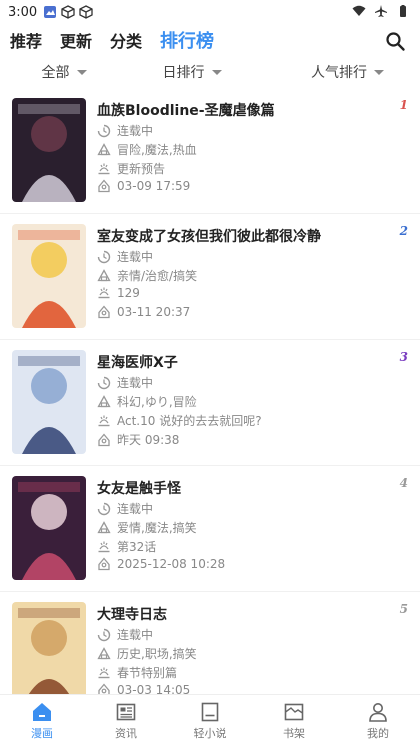 The width and height of the screenshot is (420, 747). I want to click on comic-tags-row: 历史,职场,搞笑, so click(147, 653).